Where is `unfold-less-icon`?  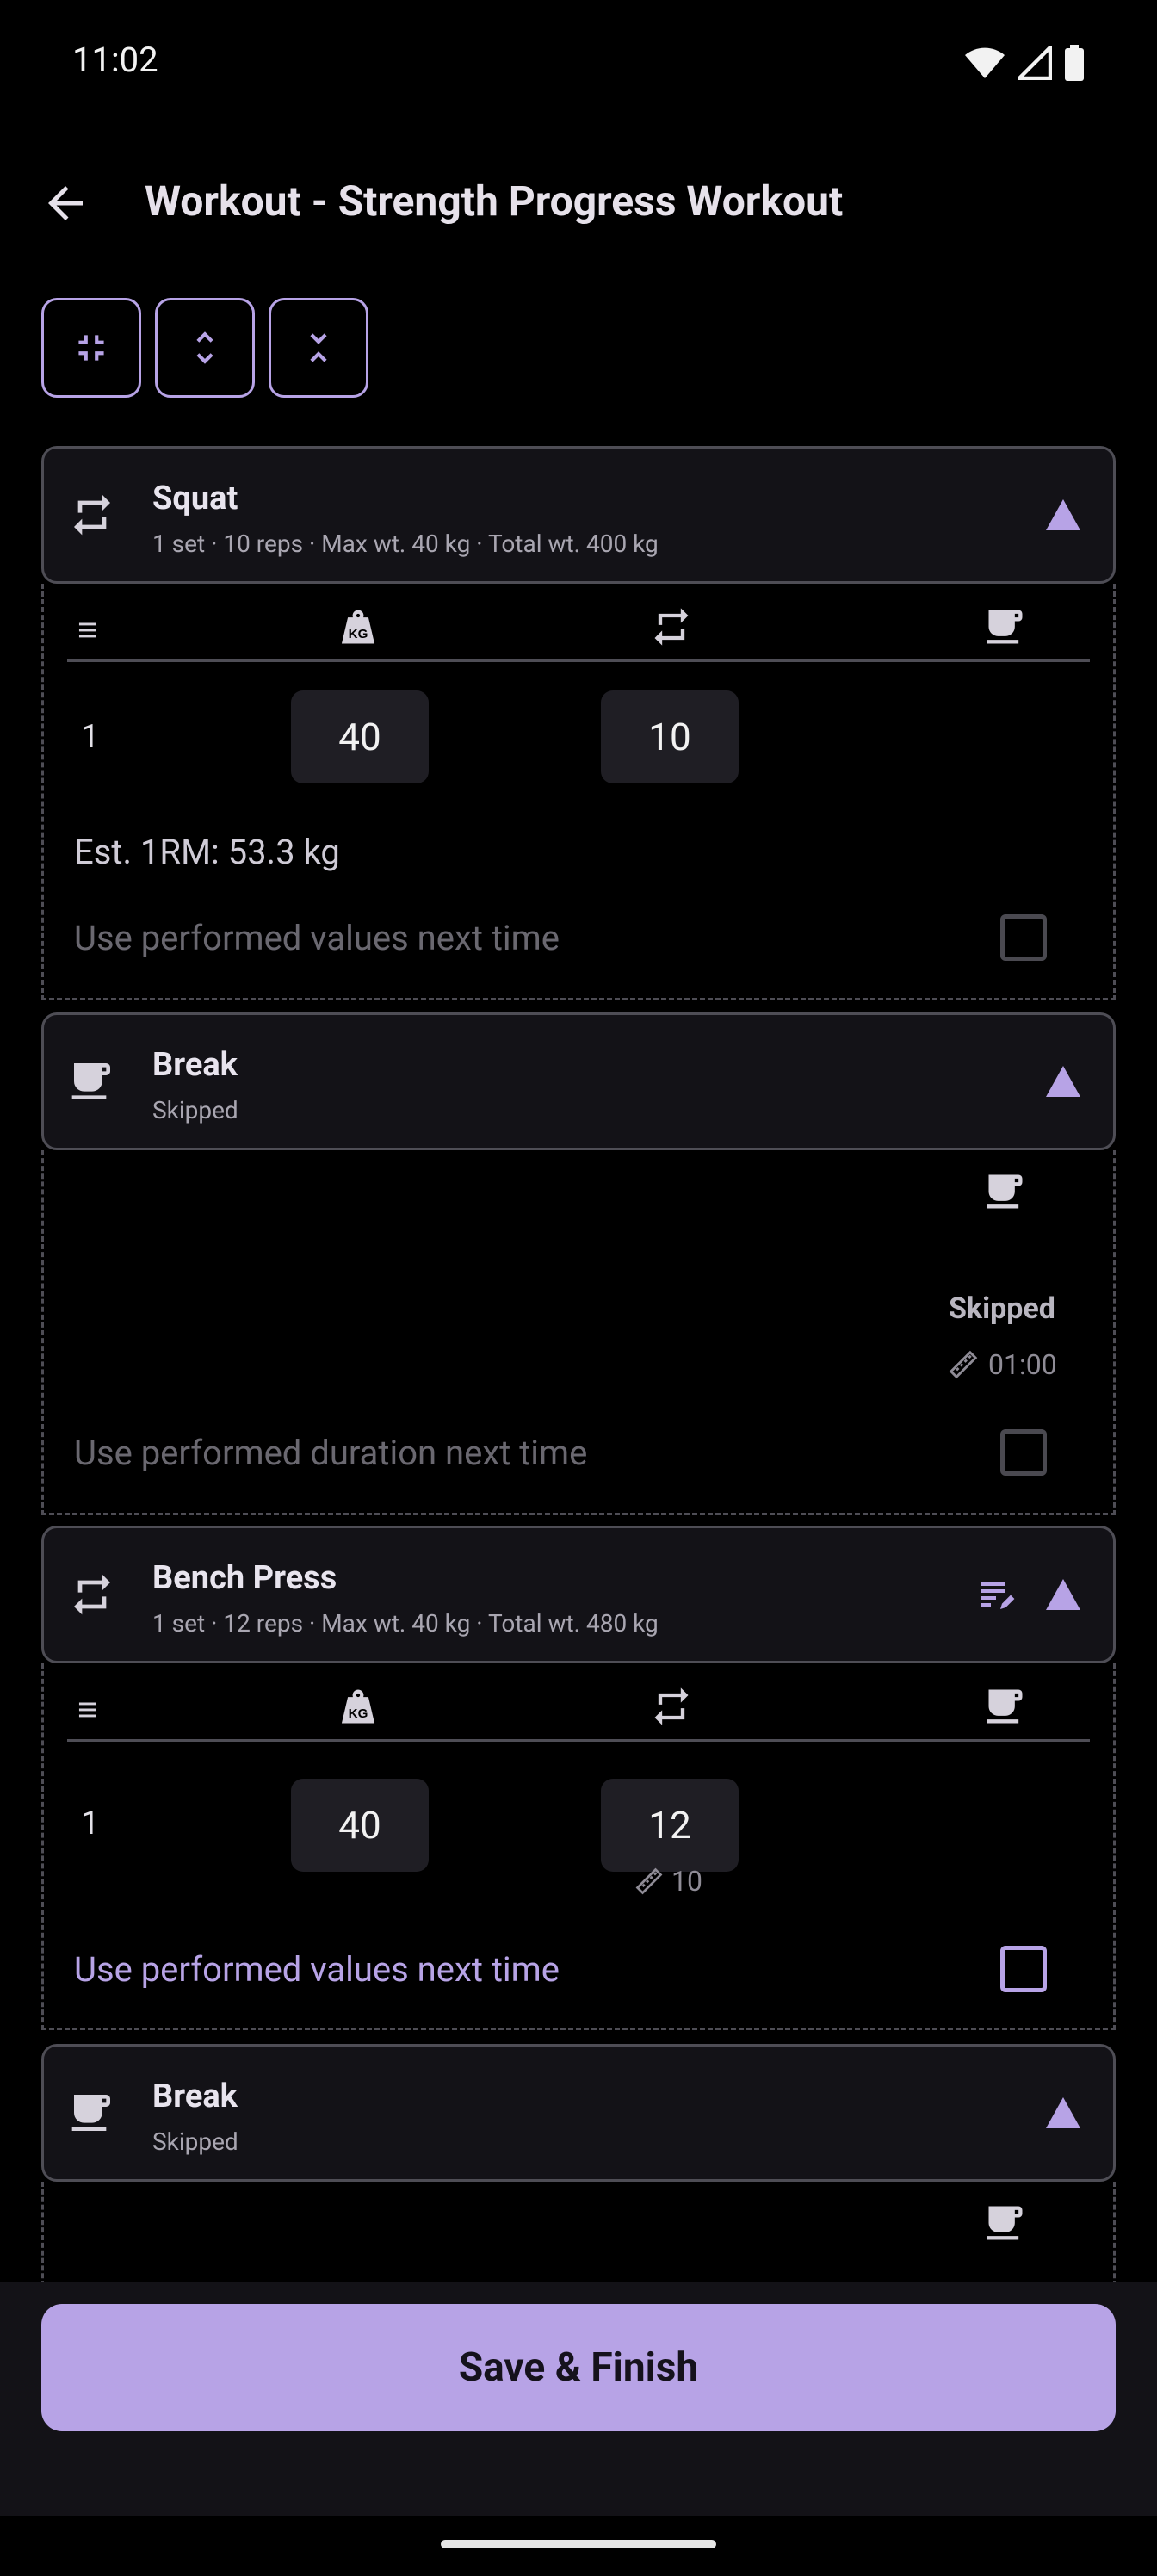 unfold-less-icon is located at coordinates (319, 347).